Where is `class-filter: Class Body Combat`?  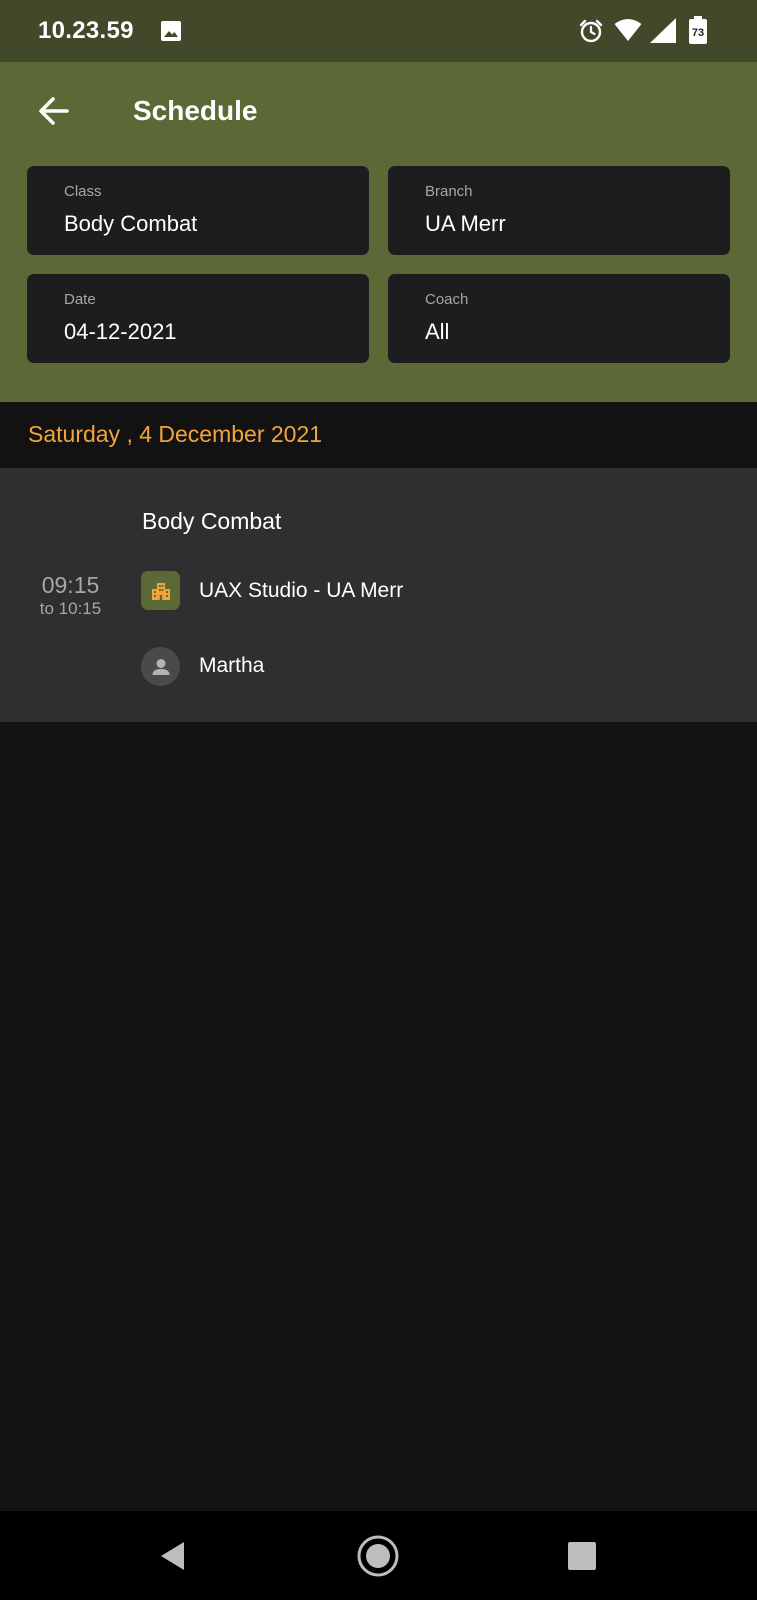
class-filter: Class Body Combat is located at coordinates (198, 210).